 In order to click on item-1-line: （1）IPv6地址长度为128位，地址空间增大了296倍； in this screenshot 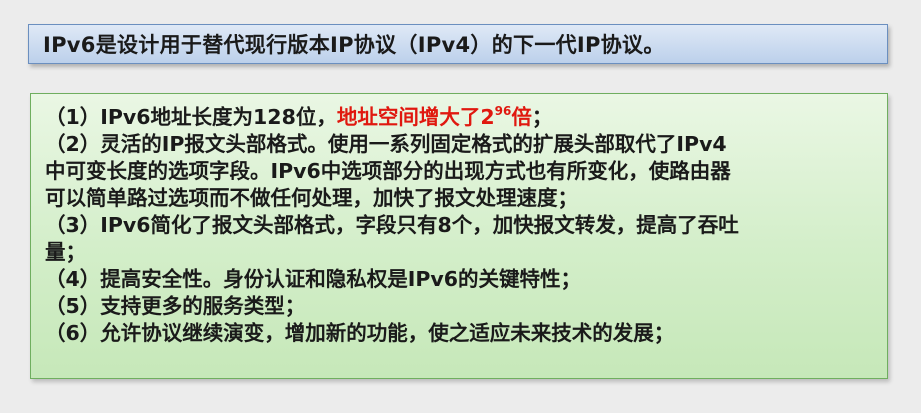, I will do `click(459, 117)`.